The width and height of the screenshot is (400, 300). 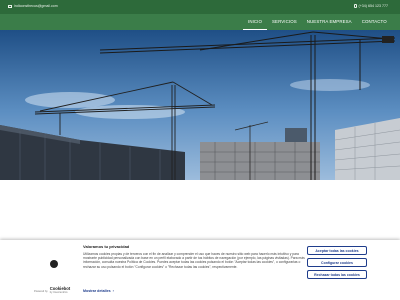 What do you see at coordinates (54, 264) in the screenshot?
I see `cookie-icon` at bounding box center [54, 264].